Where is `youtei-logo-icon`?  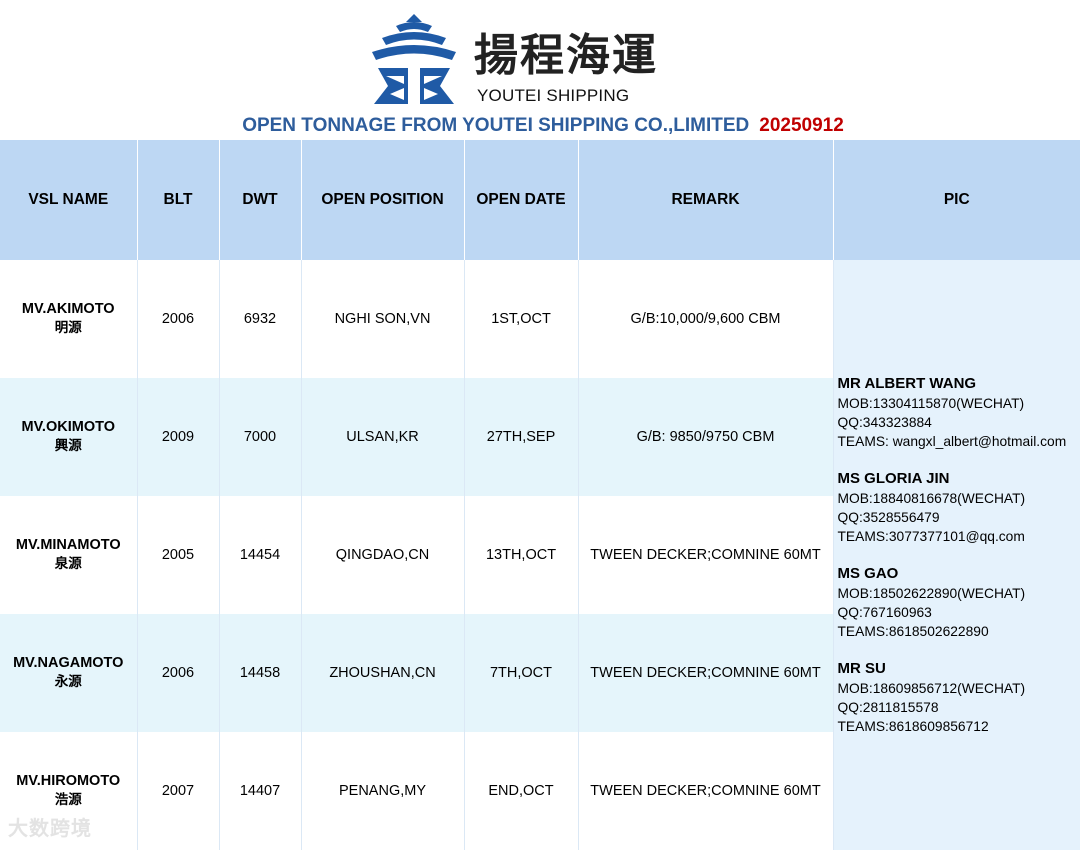
youtei-logo-icon is located at coordinates (414, 61).